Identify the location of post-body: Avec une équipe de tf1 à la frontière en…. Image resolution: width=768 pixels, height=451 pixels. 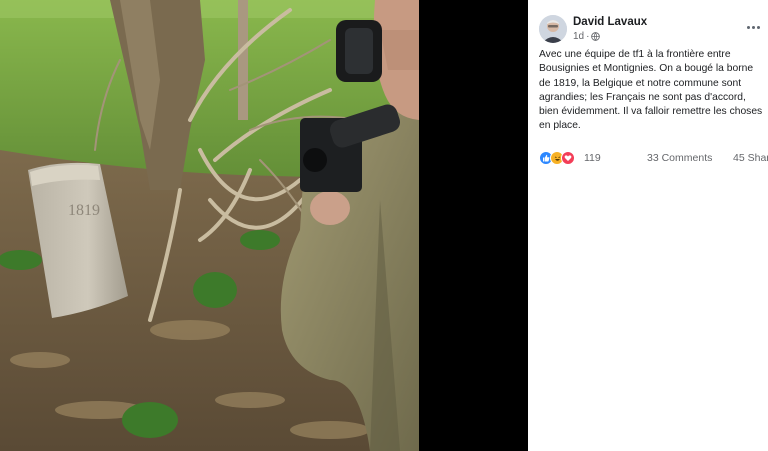
(651, 90).